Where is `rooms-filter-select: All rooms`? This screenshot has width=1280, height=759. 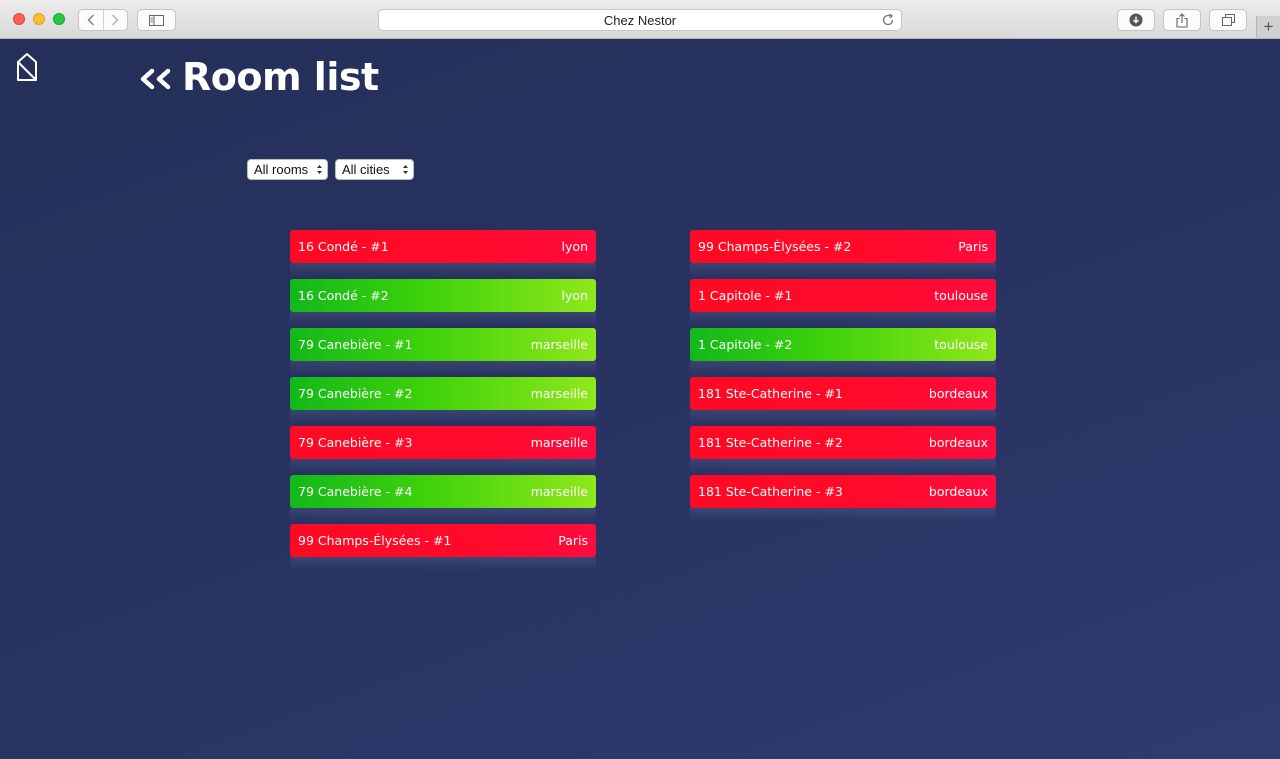
rooms-filter-select: All rooms is located at coordinates (287, 169).